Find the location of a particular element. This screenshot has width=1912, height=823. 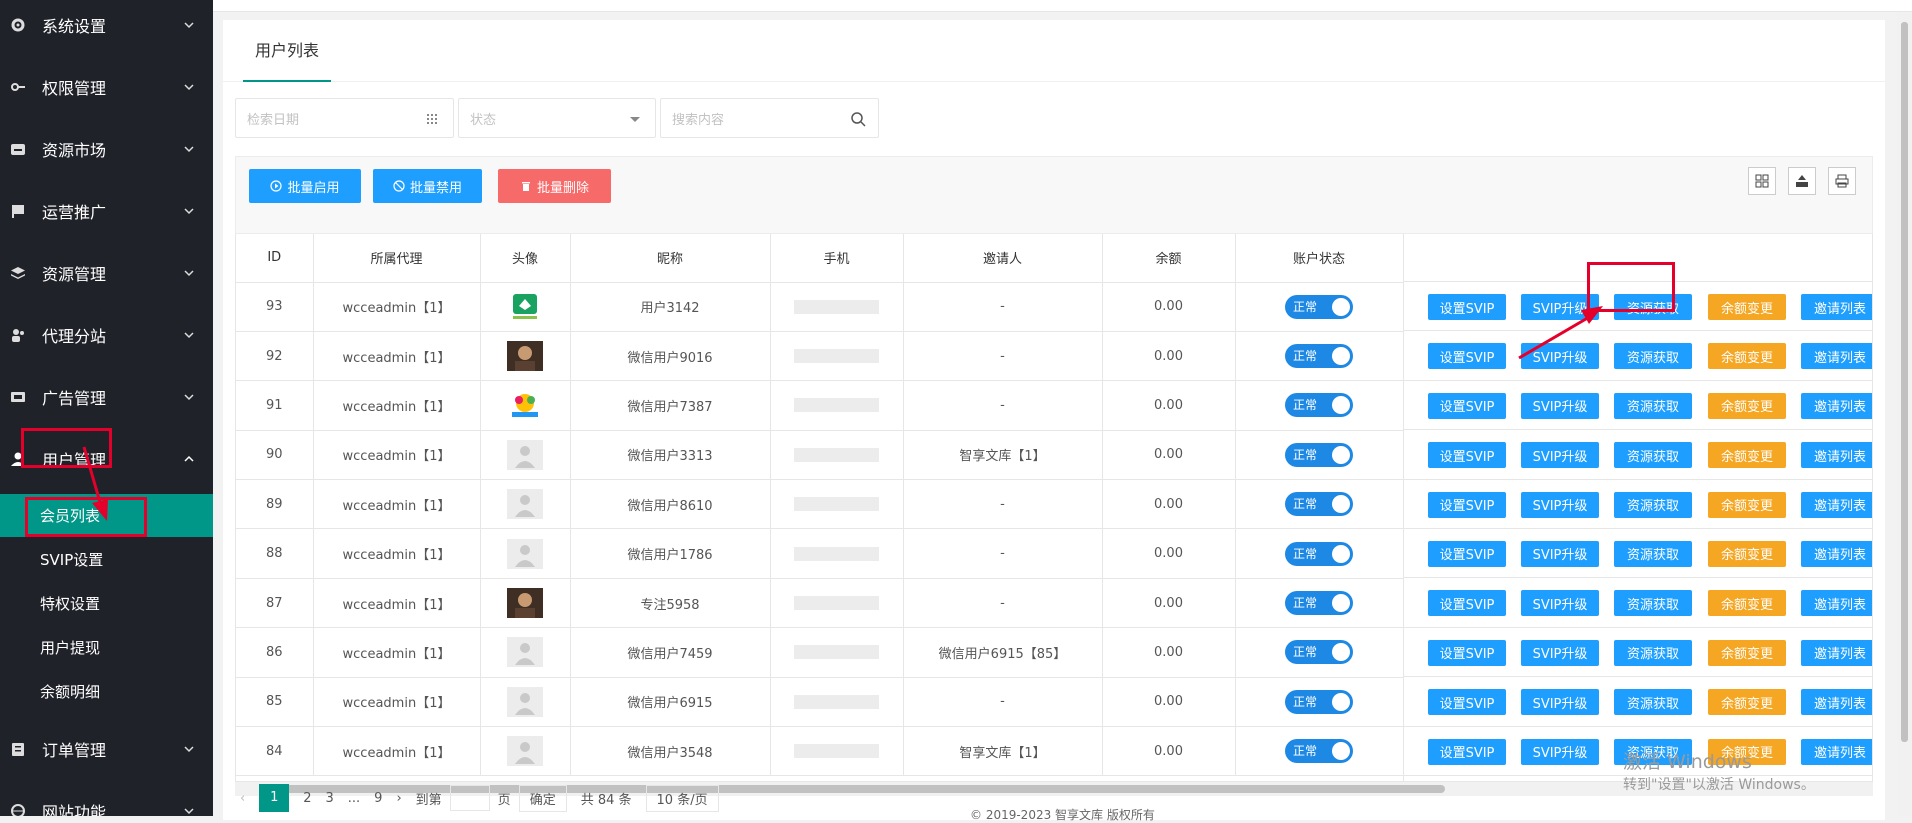

sidebar-item-1: 权限管理 is located at coordinates (106, 87).